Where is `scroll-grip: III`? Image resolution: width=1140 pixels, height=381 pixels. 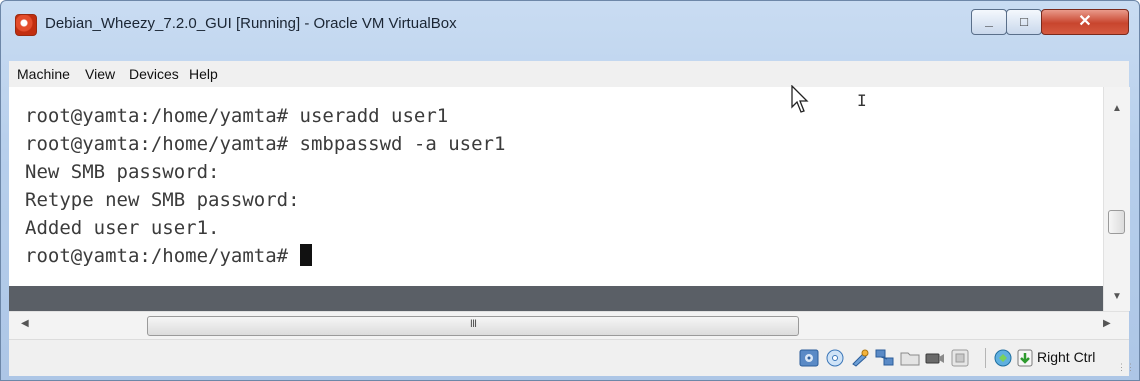
scroll-grip: III is located at coordinates (473, 324).